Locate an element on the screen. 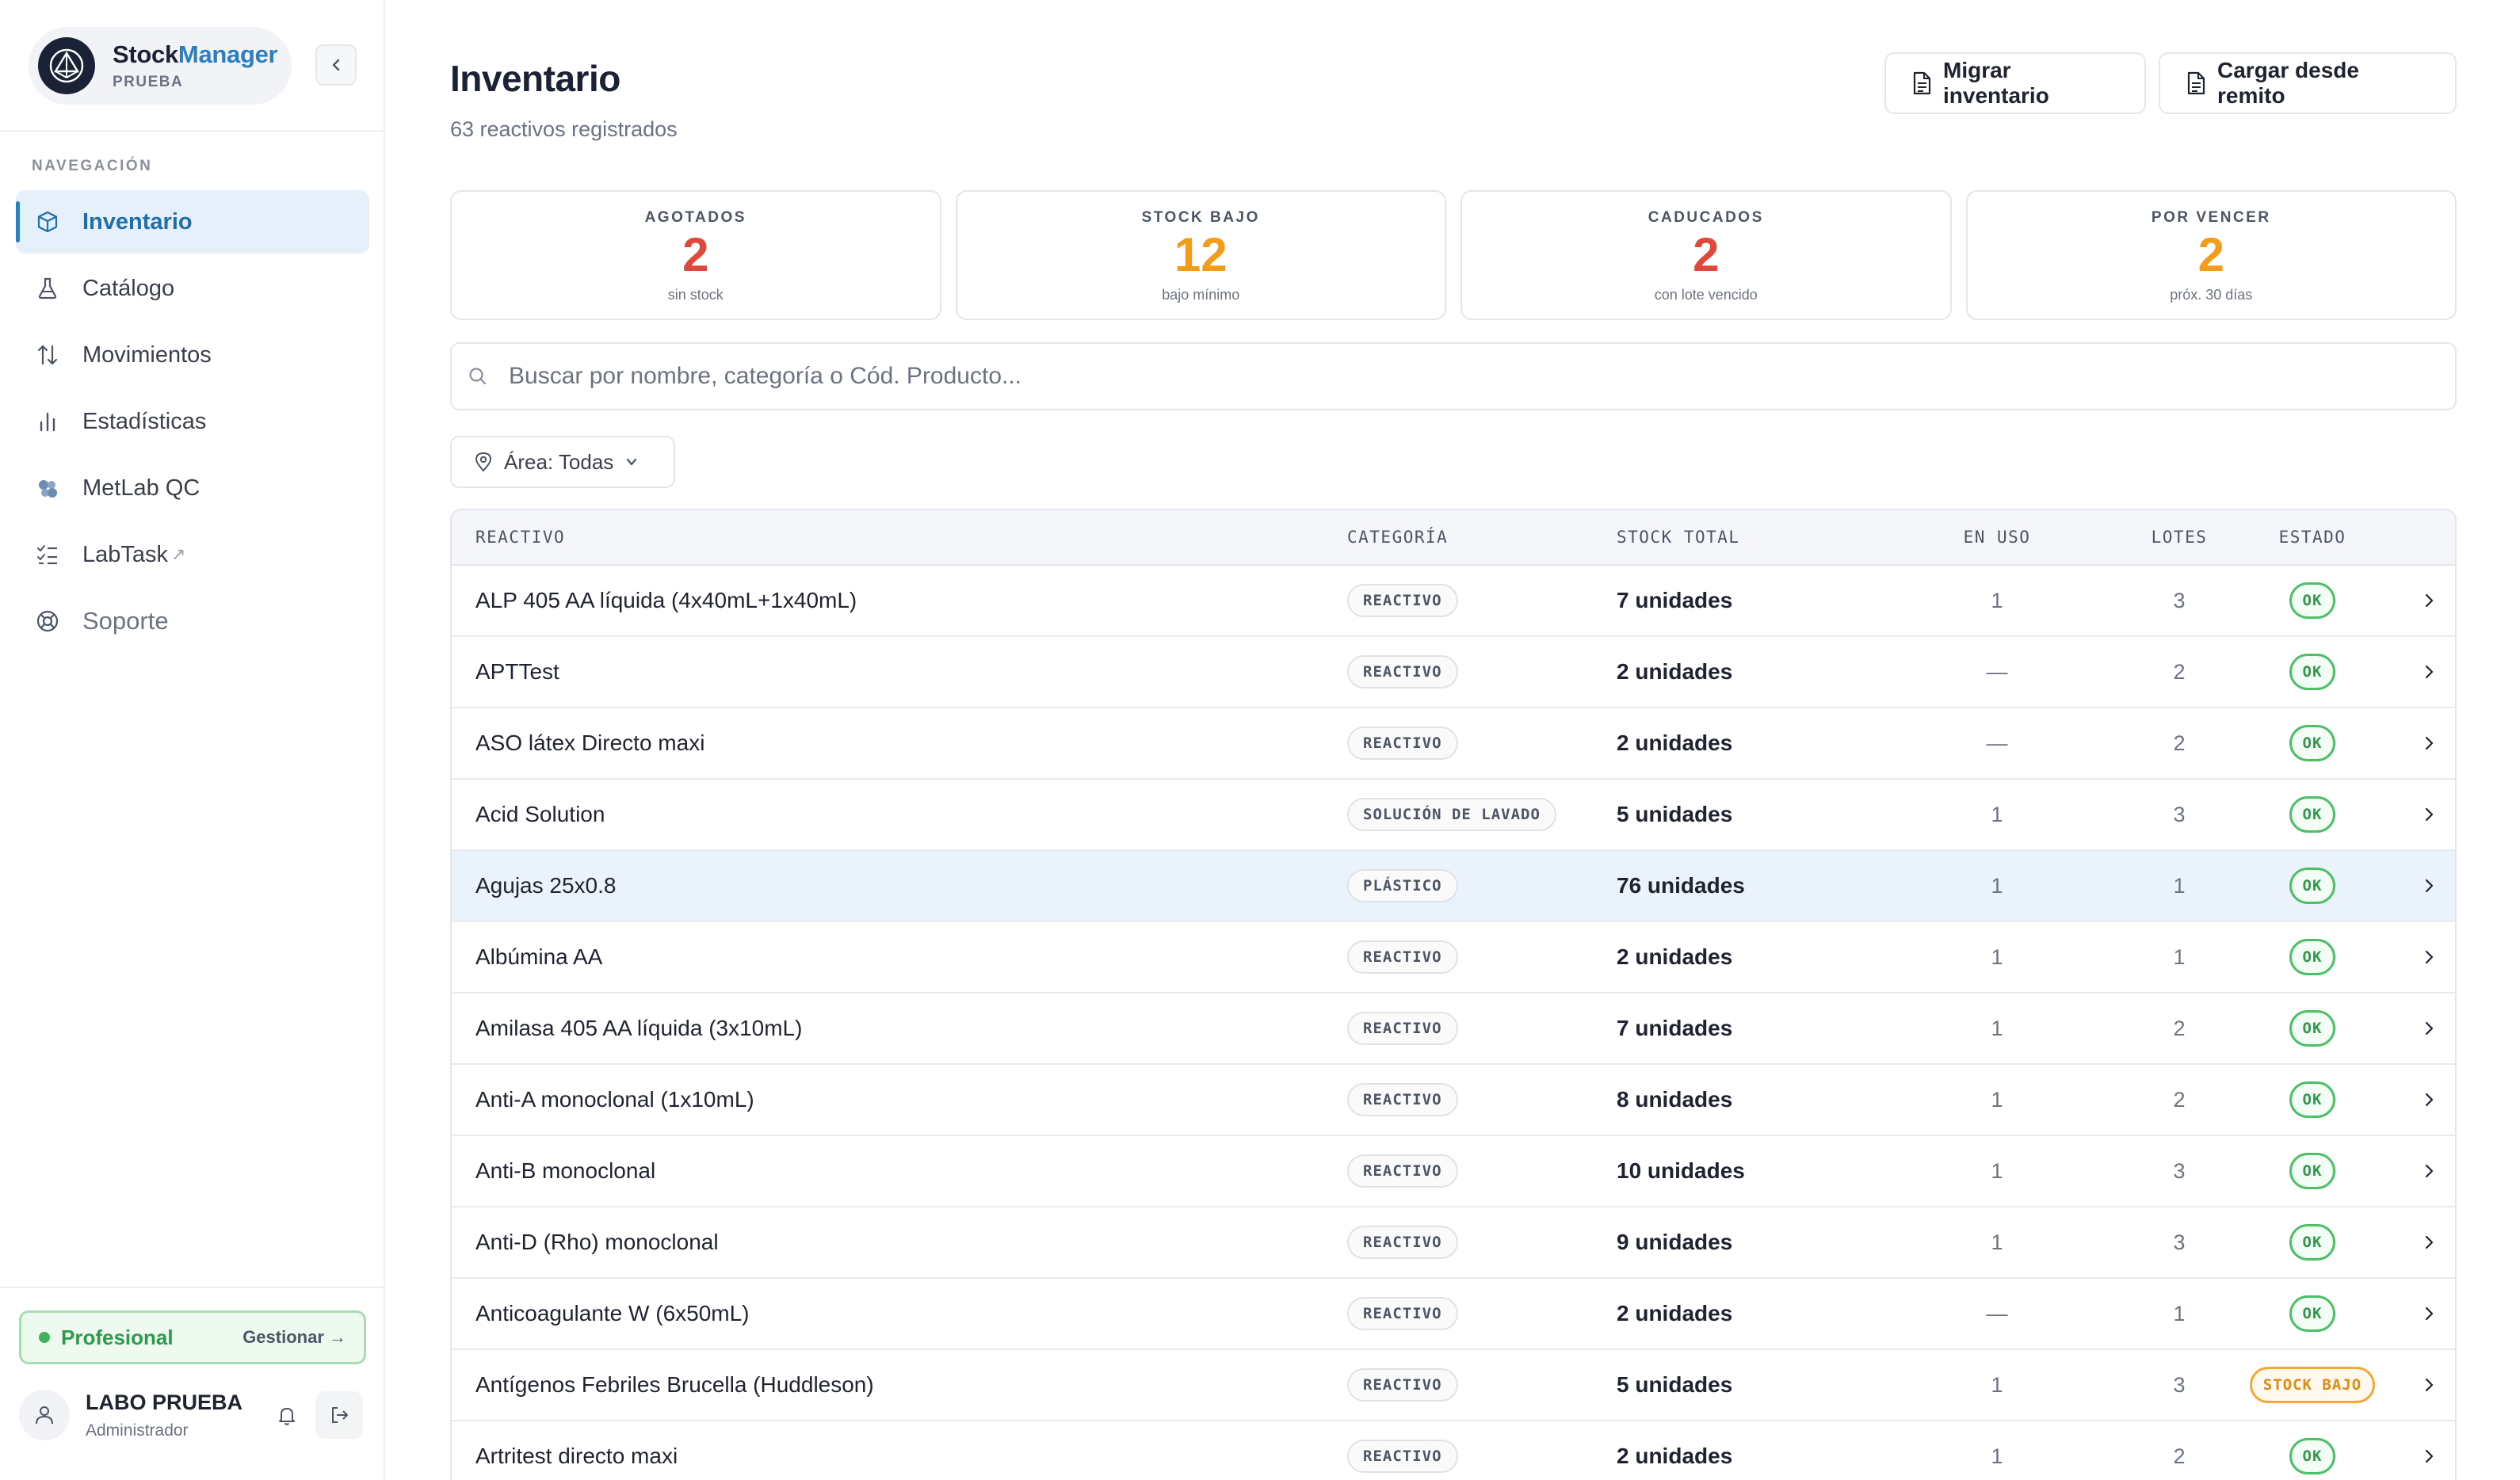 This screenshot has width=2520, height=1480. stat-value: 2 is located at coordinates (696, 254).